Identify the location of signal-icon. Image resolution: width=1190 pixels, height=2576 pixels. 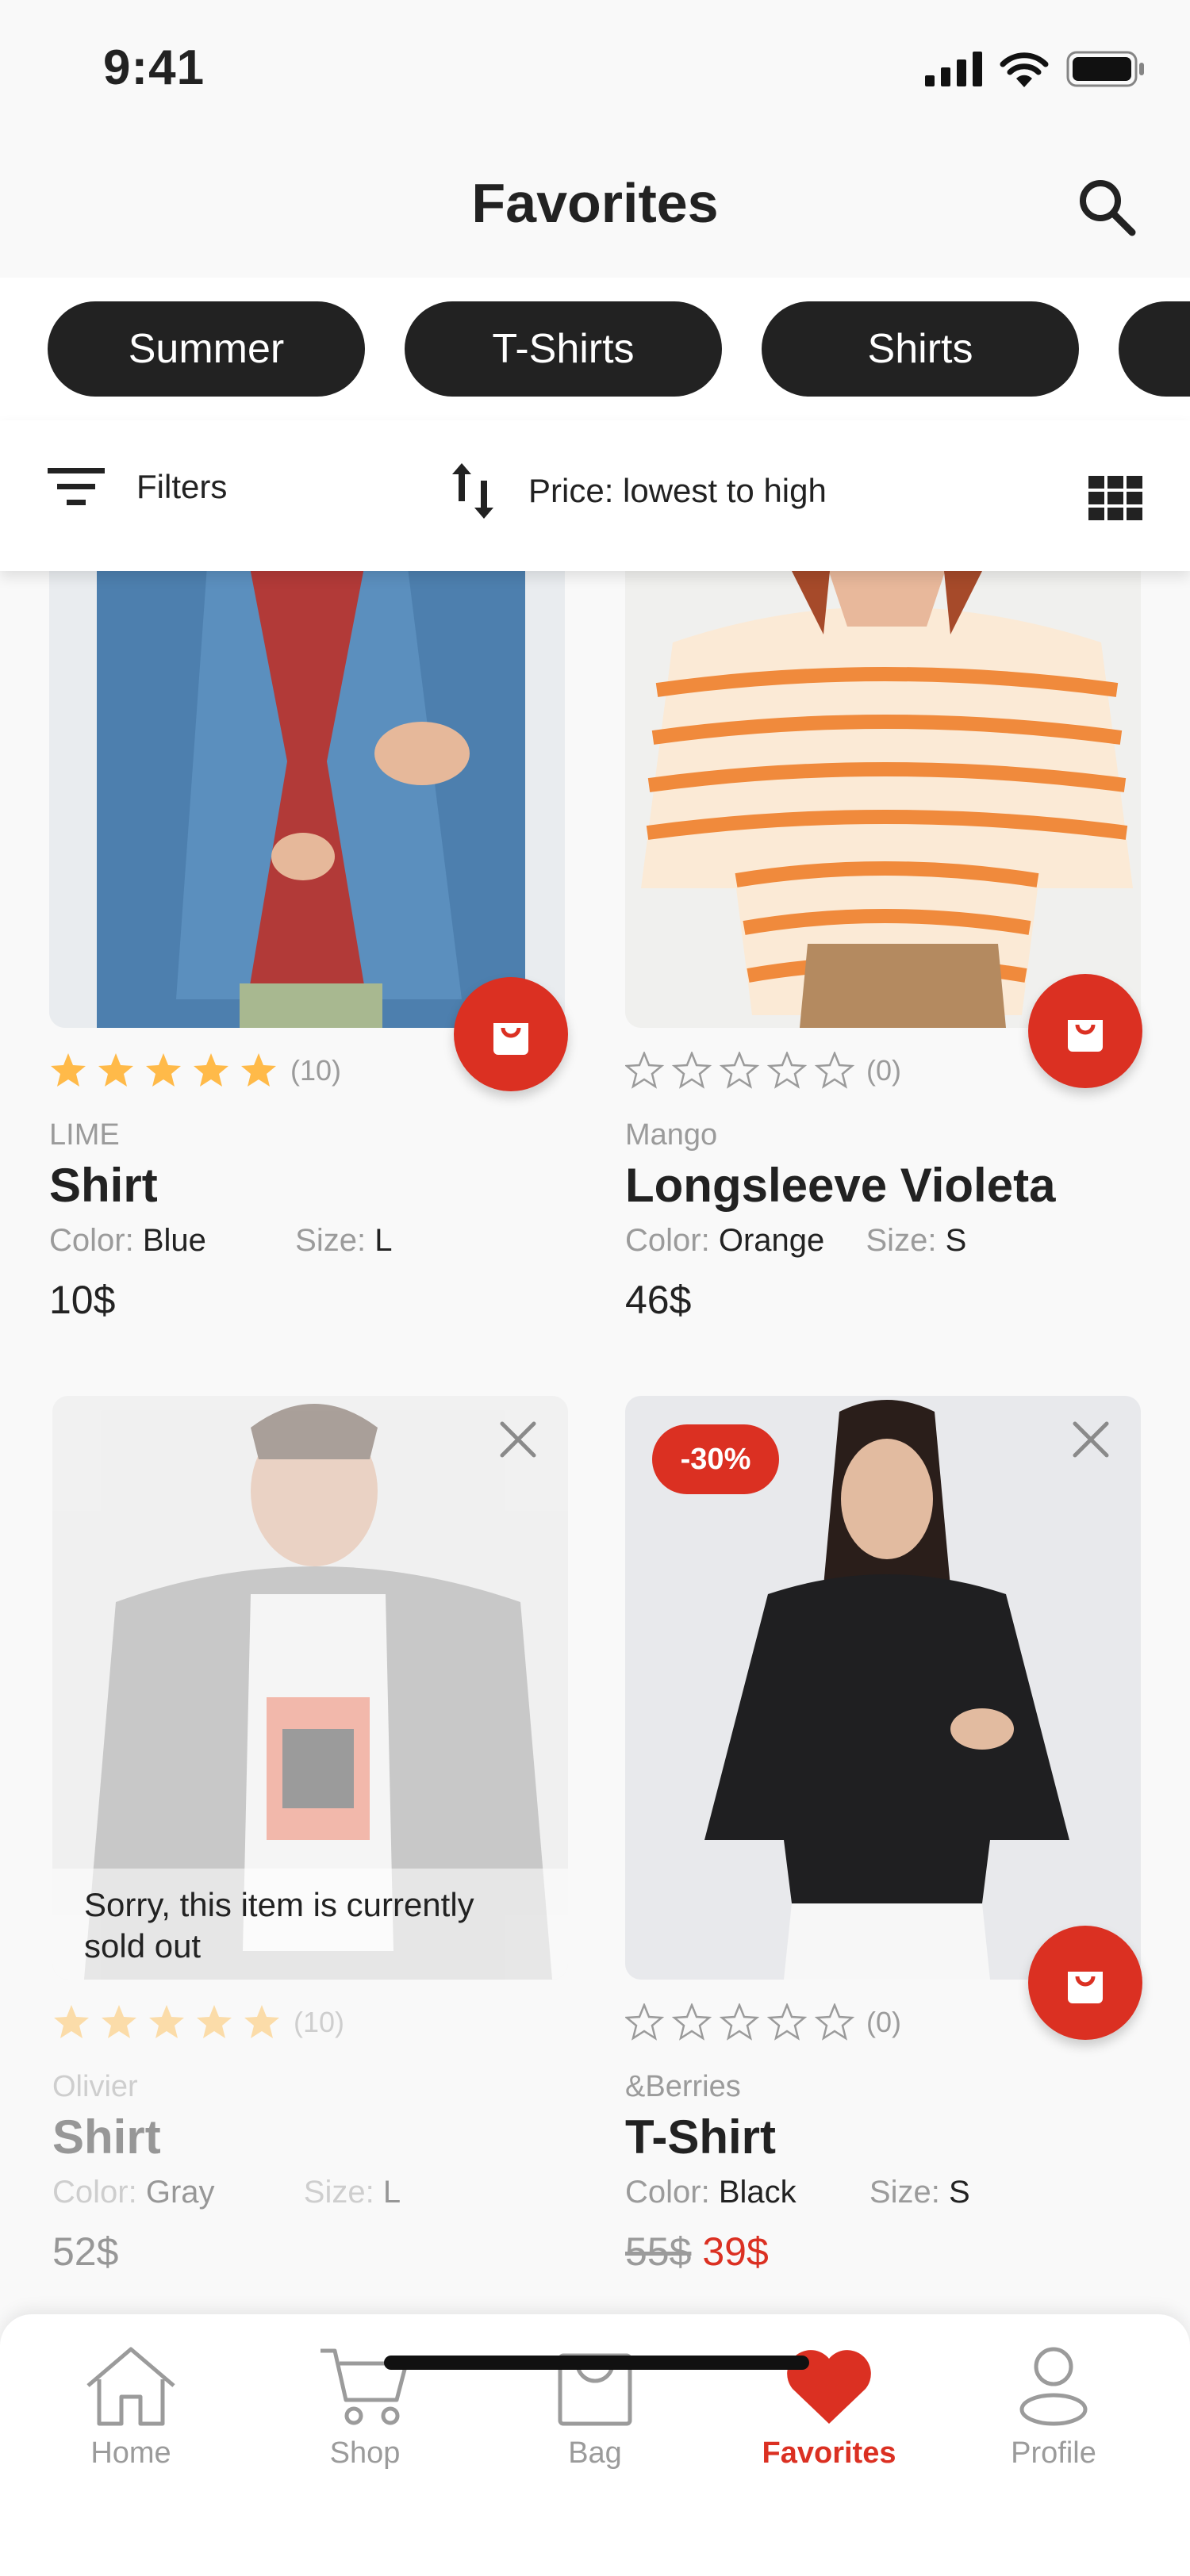
(953, 69).